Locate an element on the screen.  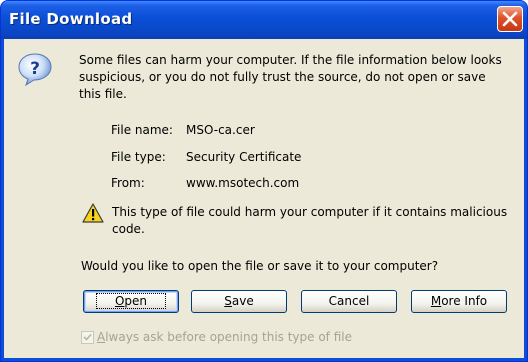
close-button is located at coordinates (510, 19).